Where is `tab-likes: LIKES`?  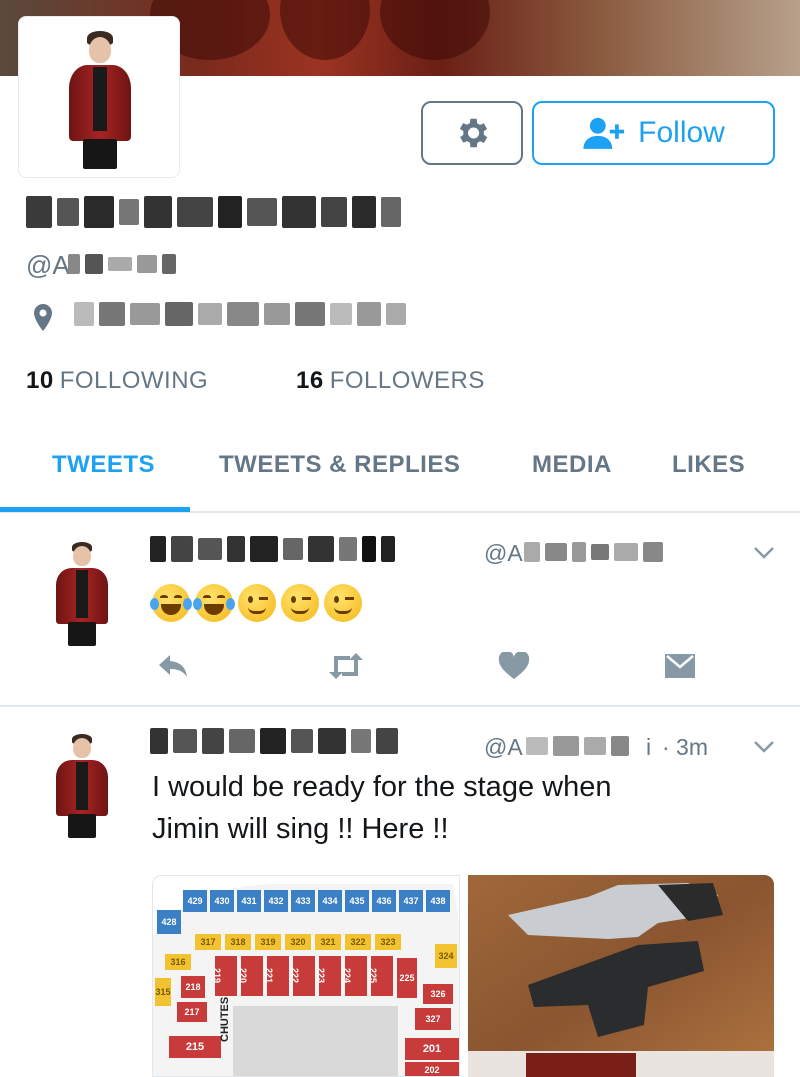 tab-likes: LIKES is located at coordinates (708, 465).